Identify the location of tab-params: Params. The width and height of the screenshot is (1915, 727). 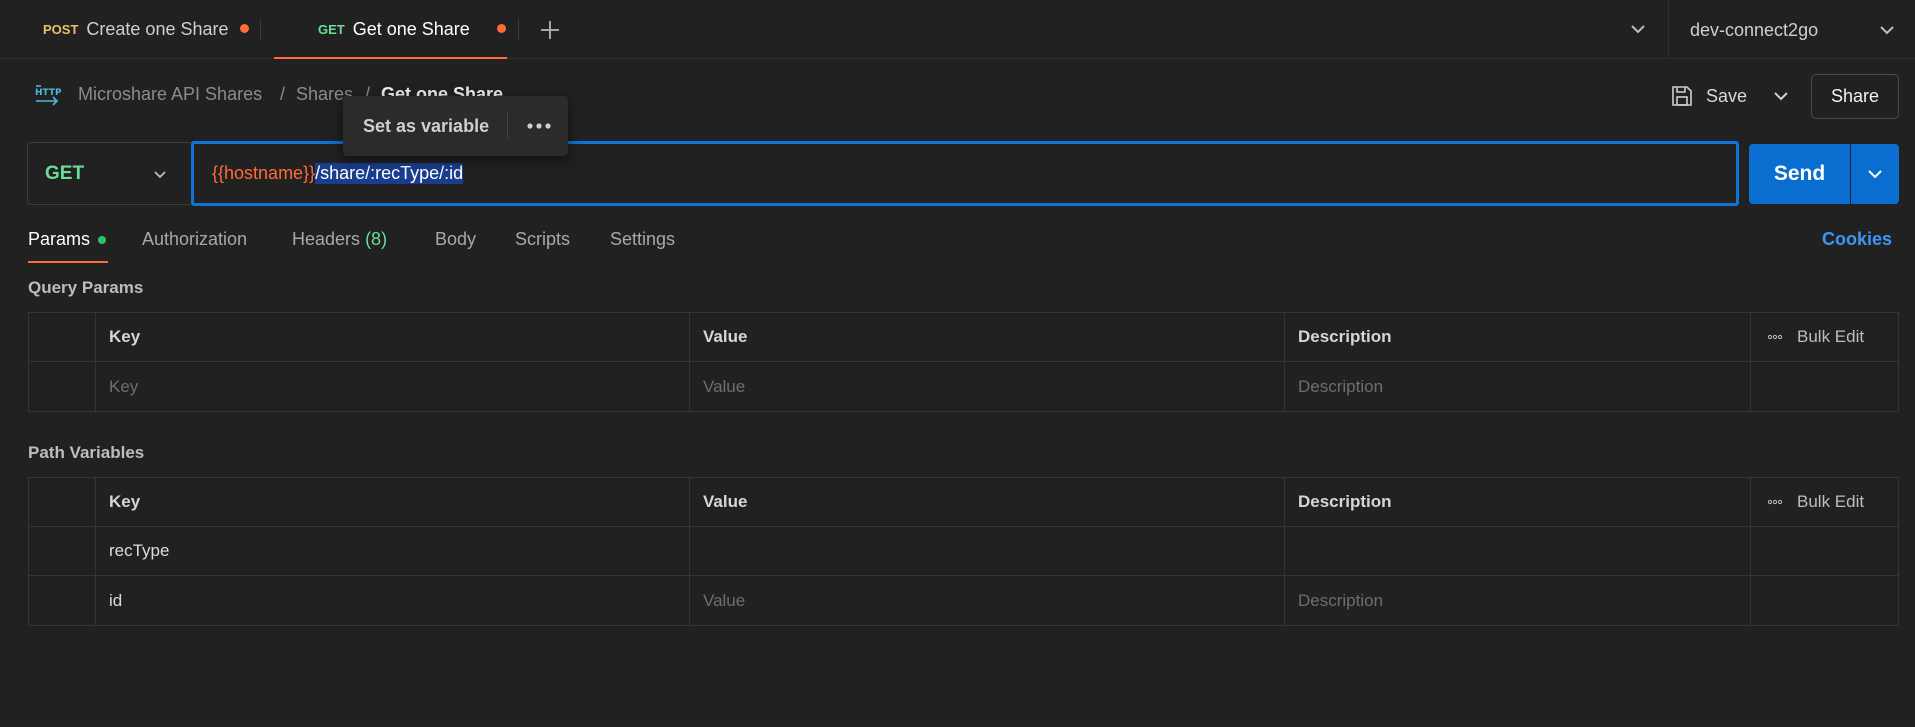
(59, 239).